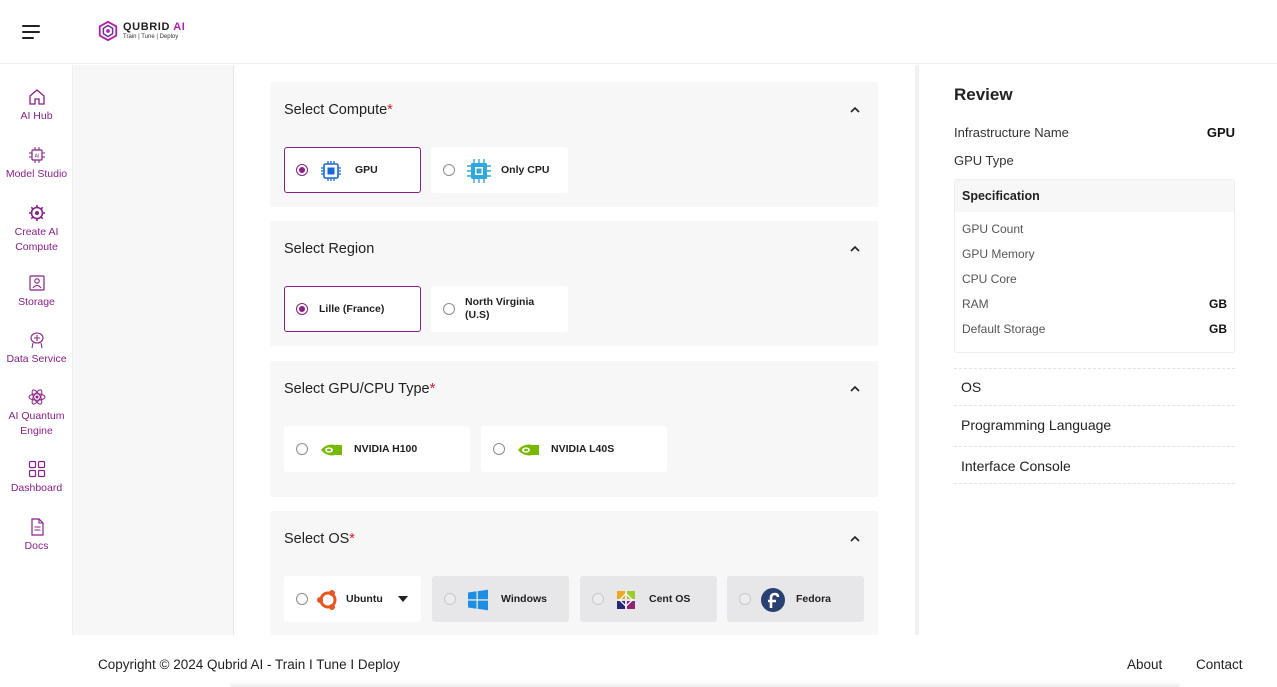 The image size is (1277, 687). I want to click on region-option-north-virginia: North Virginia (U.S), so click(499, 309).